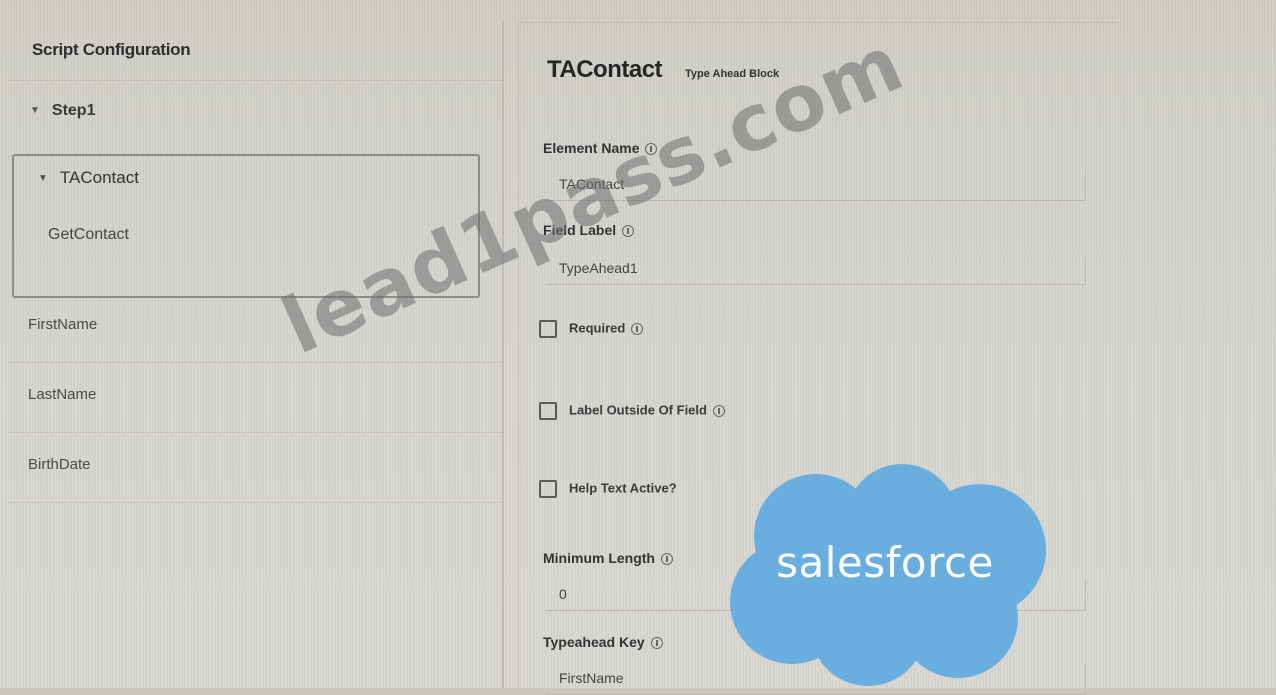  I want to click on salesforce-logo: salesforce, so click(885, 574).